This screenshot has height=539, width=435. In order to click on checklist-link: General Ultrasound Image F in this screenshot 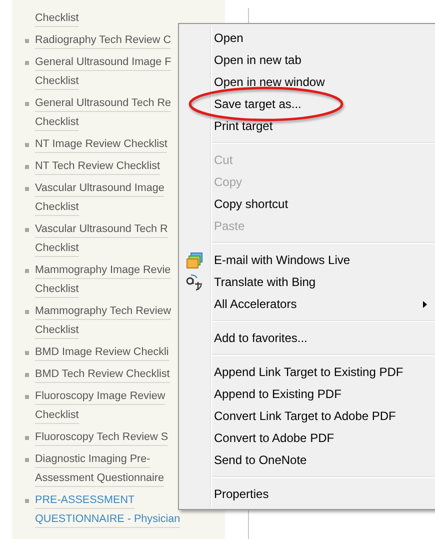, I will do `click(103, 63)`.